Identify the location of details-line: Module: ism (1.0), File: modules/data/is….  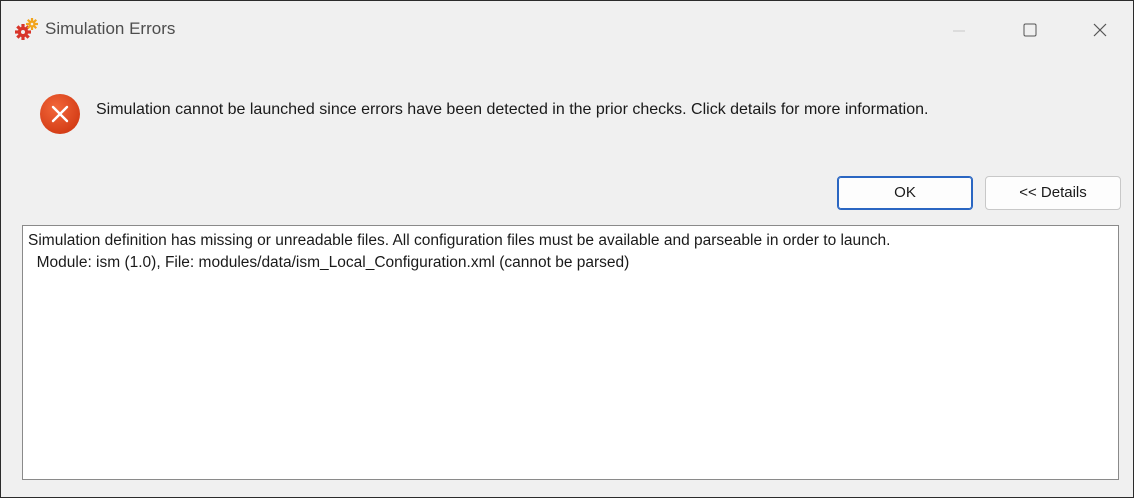
(329, 262).